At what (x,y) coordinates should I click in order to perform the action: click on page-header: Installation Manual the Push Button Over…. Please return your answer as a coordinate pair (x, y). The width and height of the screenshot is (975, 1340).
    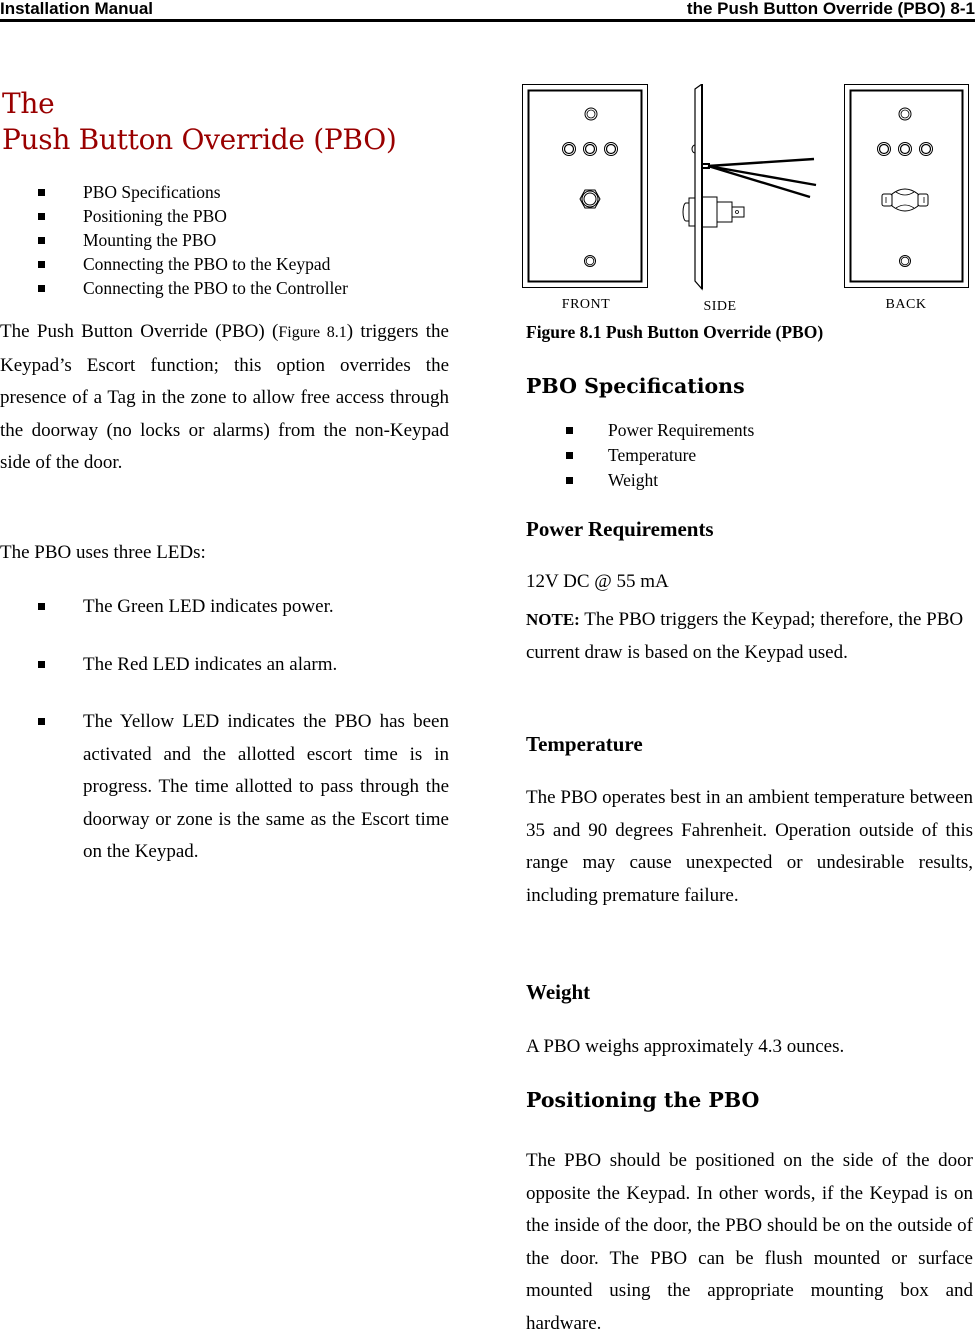
    Looking at the image, I should click on (487, 11).